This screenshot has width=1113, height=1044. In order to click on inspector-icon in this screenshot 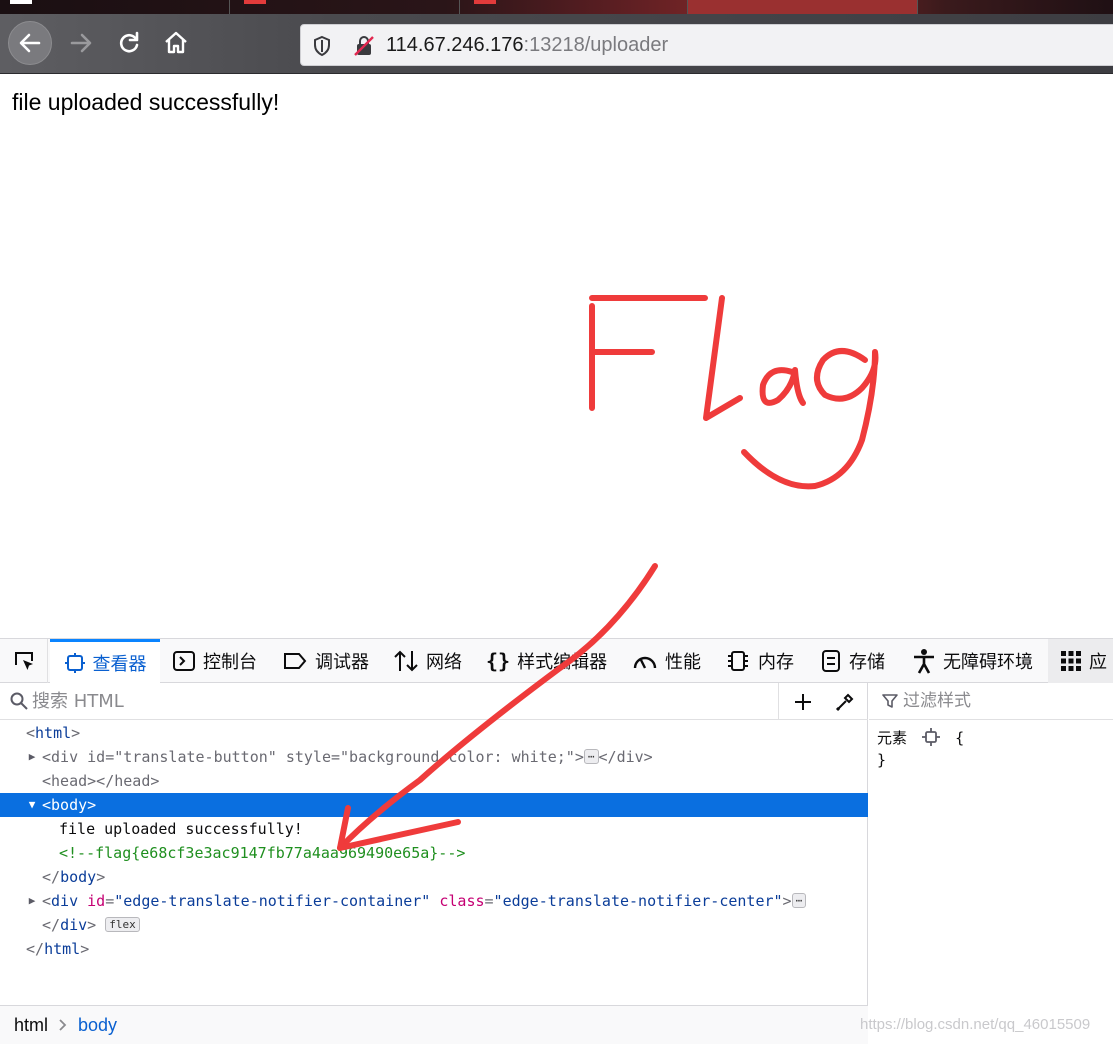, I will do `click(74, 662)`.